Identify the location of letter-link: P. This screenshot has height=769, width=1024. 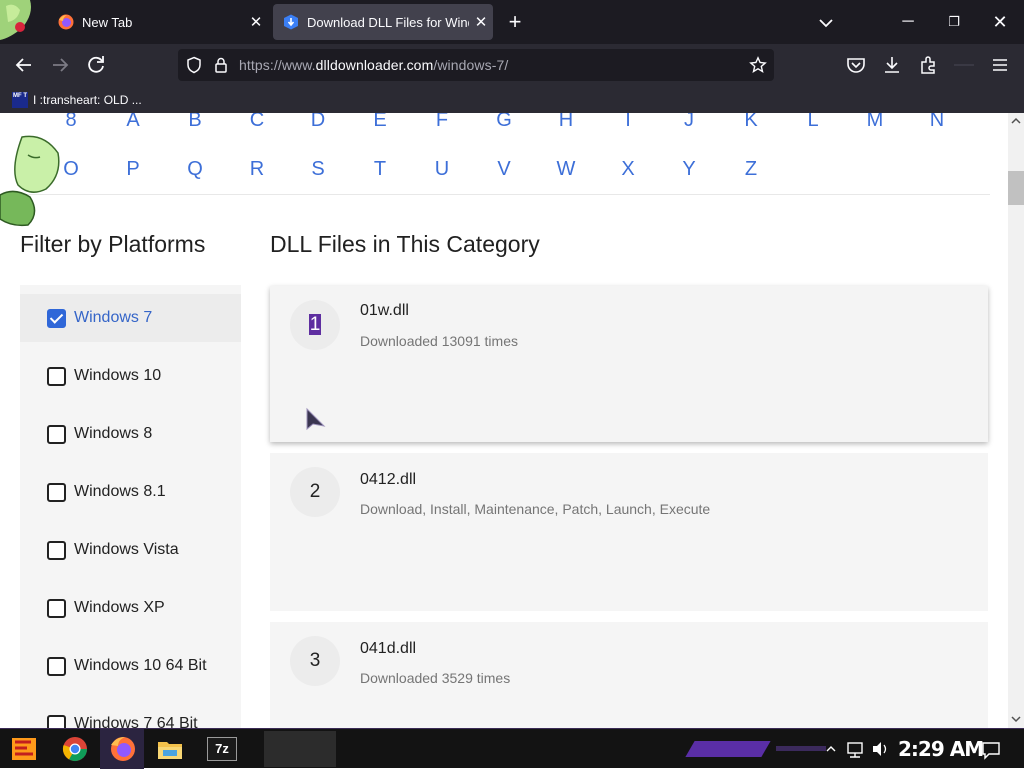
(133, 169).